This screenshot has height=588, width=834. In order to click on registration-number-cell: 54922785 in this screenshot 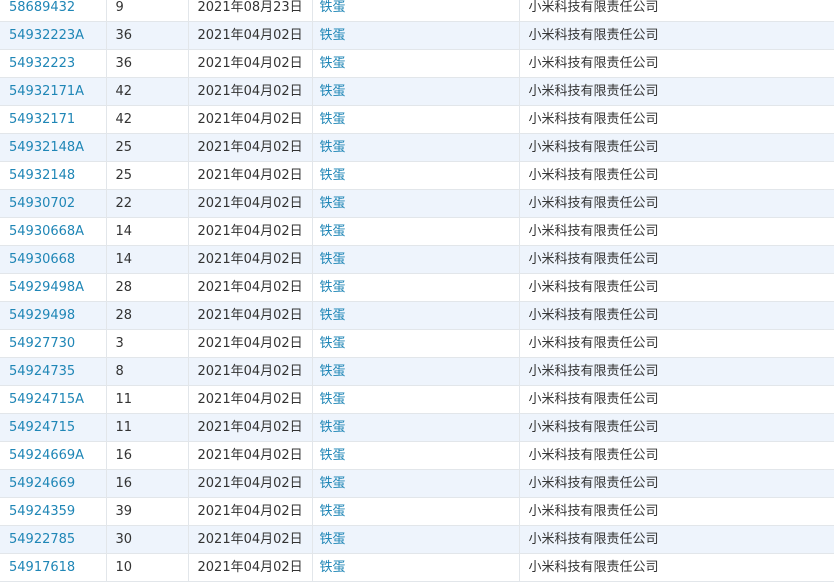, I will do `click(53, 539)`.